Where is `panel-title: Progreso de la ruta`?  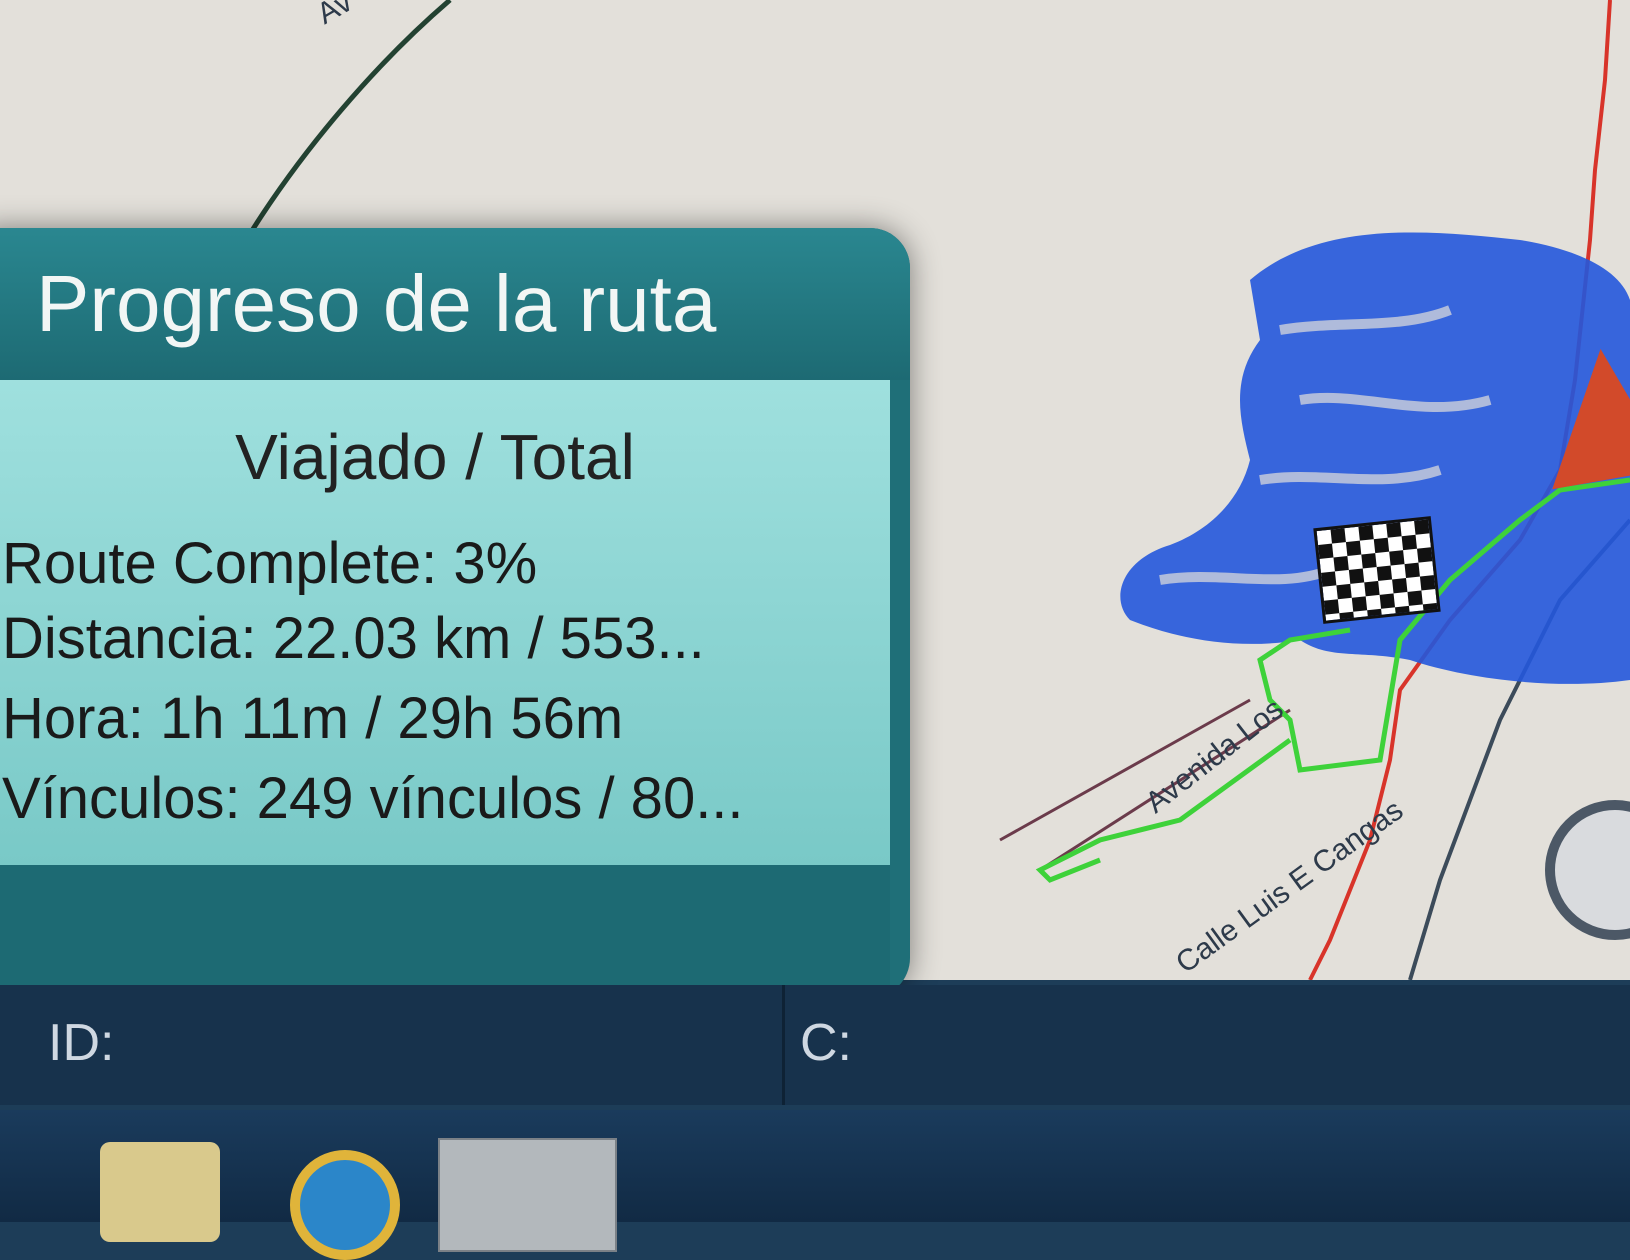
panel-title: Progreso de la ruta is located at coordinates (376, 303).